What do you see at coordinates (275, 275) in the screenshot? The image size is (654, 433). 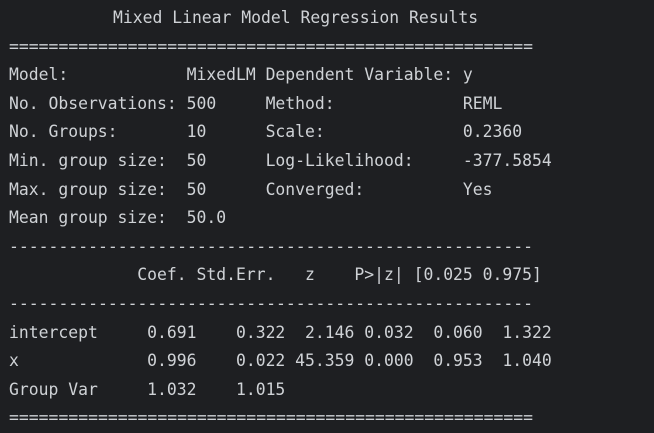 I see `coefficient-table-header: Coef. Std.Err. z P>|z| [0.025 0.975]` at bounding box center [275, 275].